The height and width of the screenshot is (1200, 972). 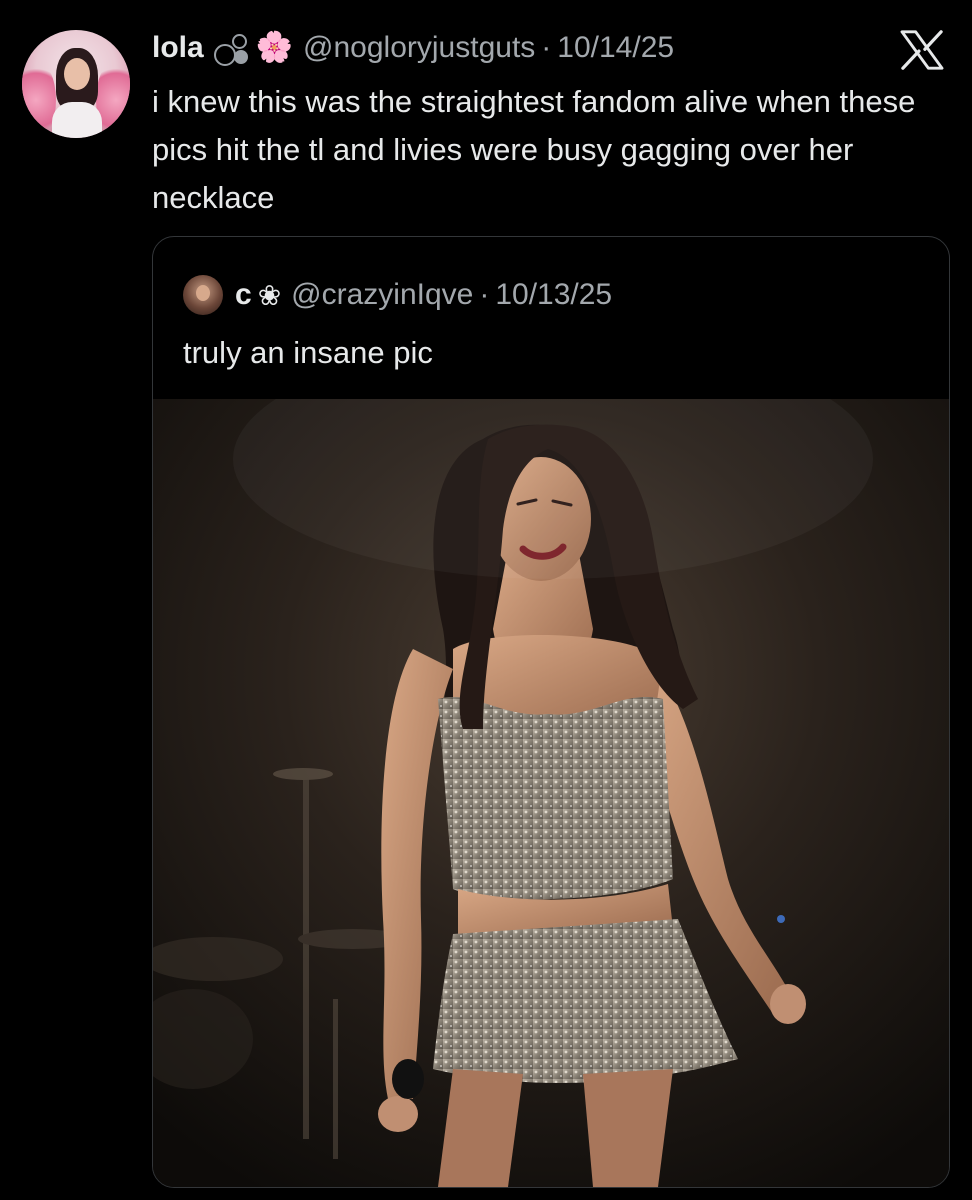 I want to click on quoted-tweet-header: c ❀ @crazyinIqve · 10/13/25, so click(x=397, y=295).